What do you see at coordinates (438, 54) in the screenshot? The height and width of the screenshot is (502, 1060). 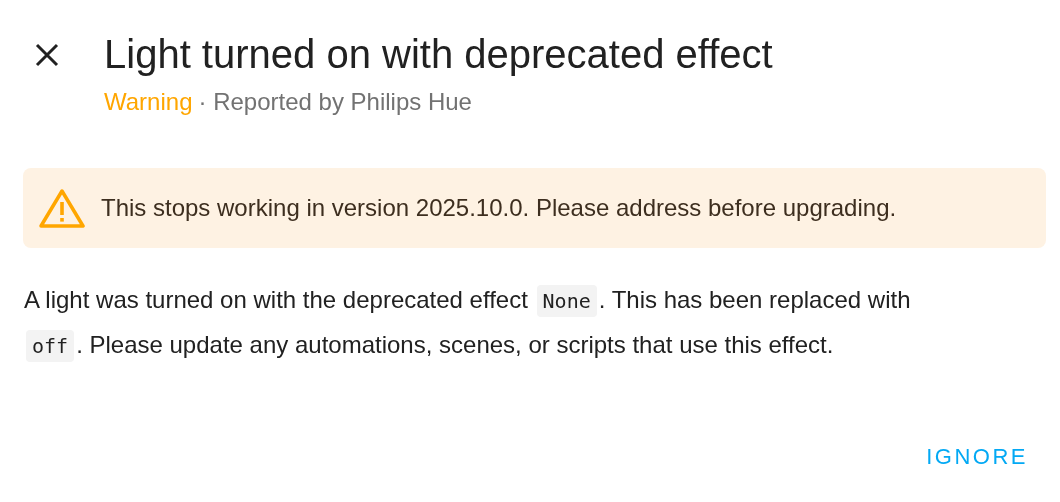 I see `dialog-title: Light turned on with deprecated effect` at bounding box center [438, 54].